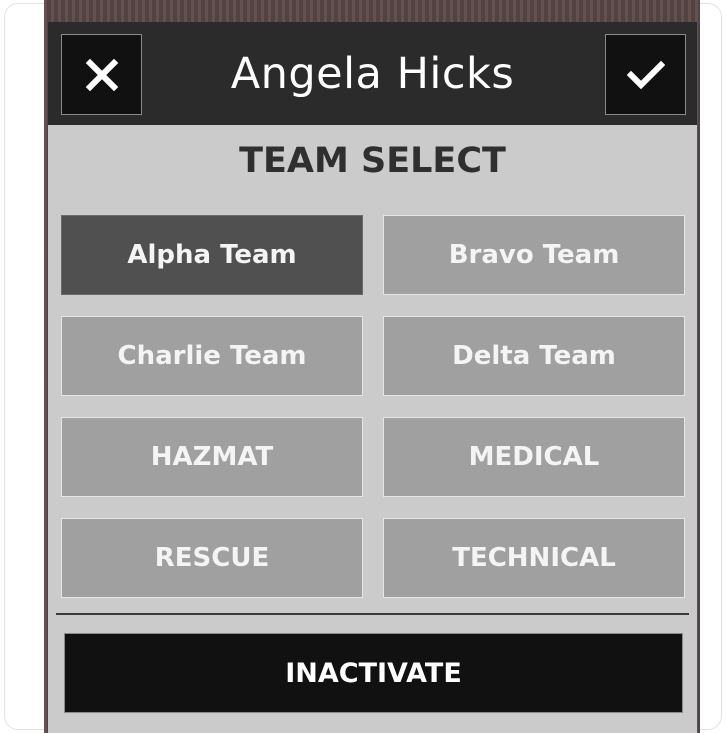 This screenshot has height=733, width=726. Describe the element at coordinates (212, 457) in the screenshot. I see `team-button-hazmat: HAZMAT` at that location.